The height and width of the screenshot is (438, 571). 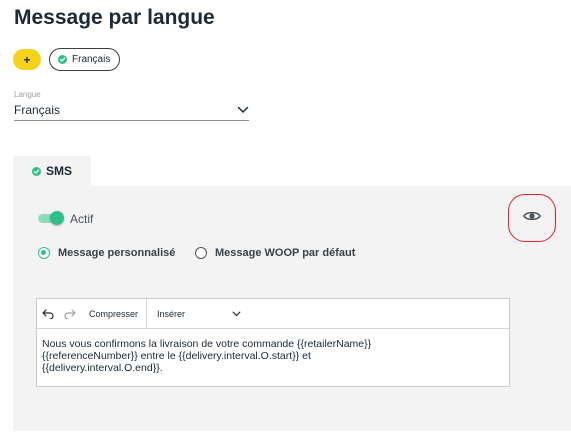 I want to click on eye-icon, so click(x=532, y=218).